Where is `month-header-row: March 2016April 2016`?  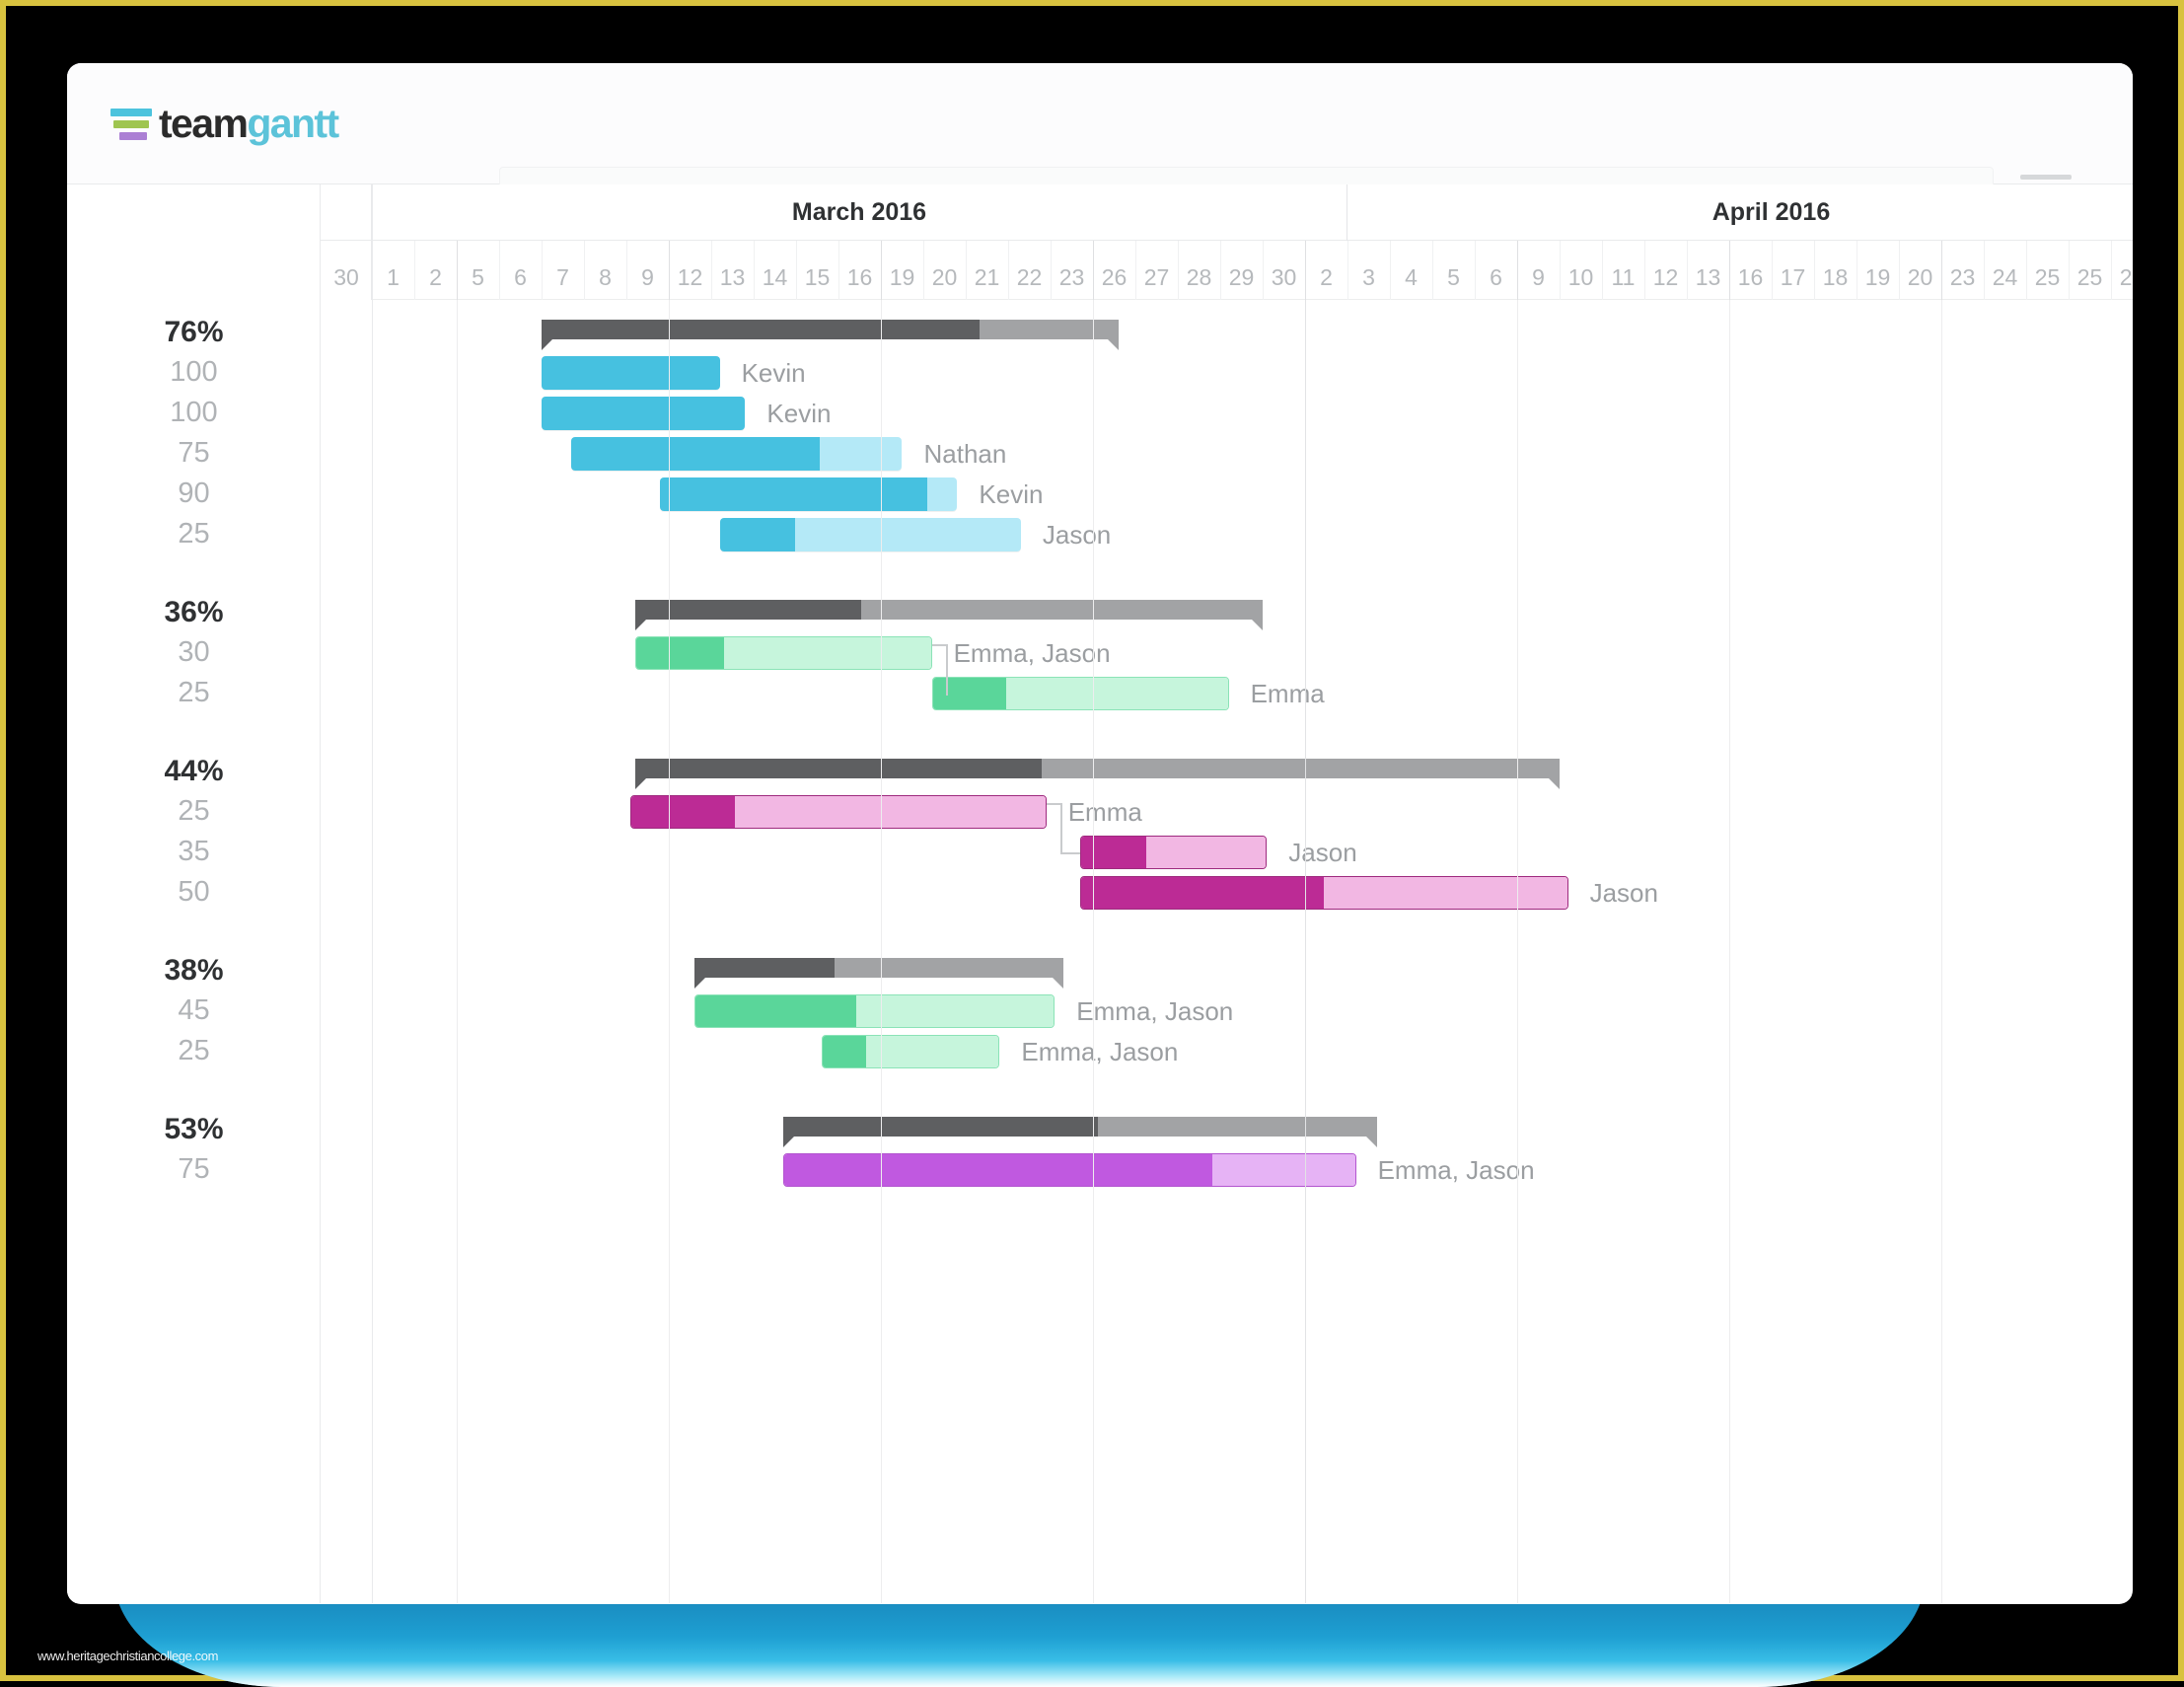
month-header-row: March 2016April 2016 is located at coordinates (1252, 212).